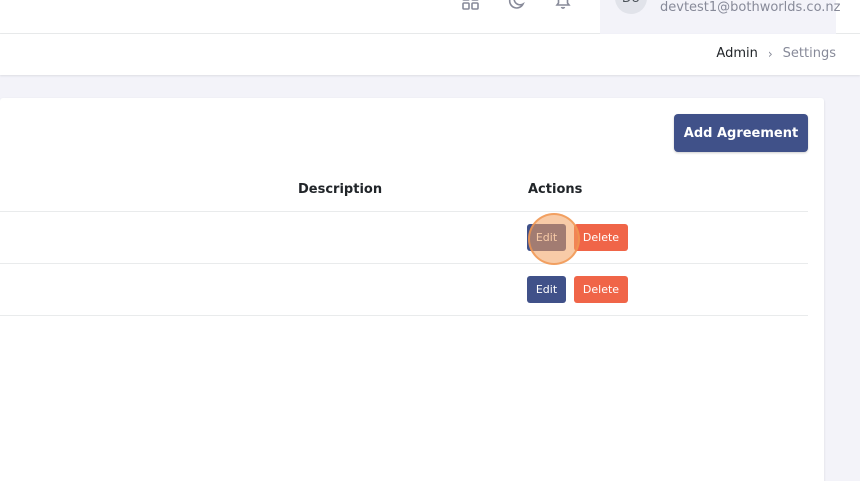 Image resolution: width=860 pixels, height=481 pixels. What do you see at coordinates (340, 189) in the screenshot?
I see `column-header-description: Description` at bounding box center [340, 189].